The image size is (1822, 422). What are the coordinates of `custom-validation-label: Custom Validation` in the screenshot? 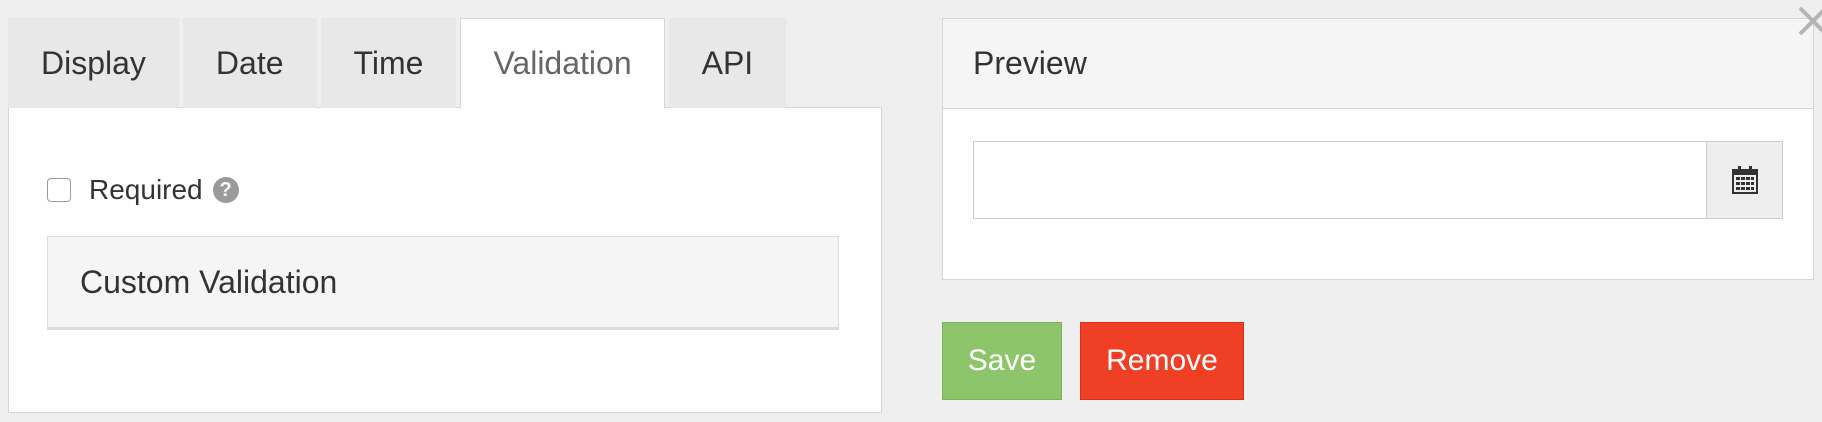 It's located at (209, 281).